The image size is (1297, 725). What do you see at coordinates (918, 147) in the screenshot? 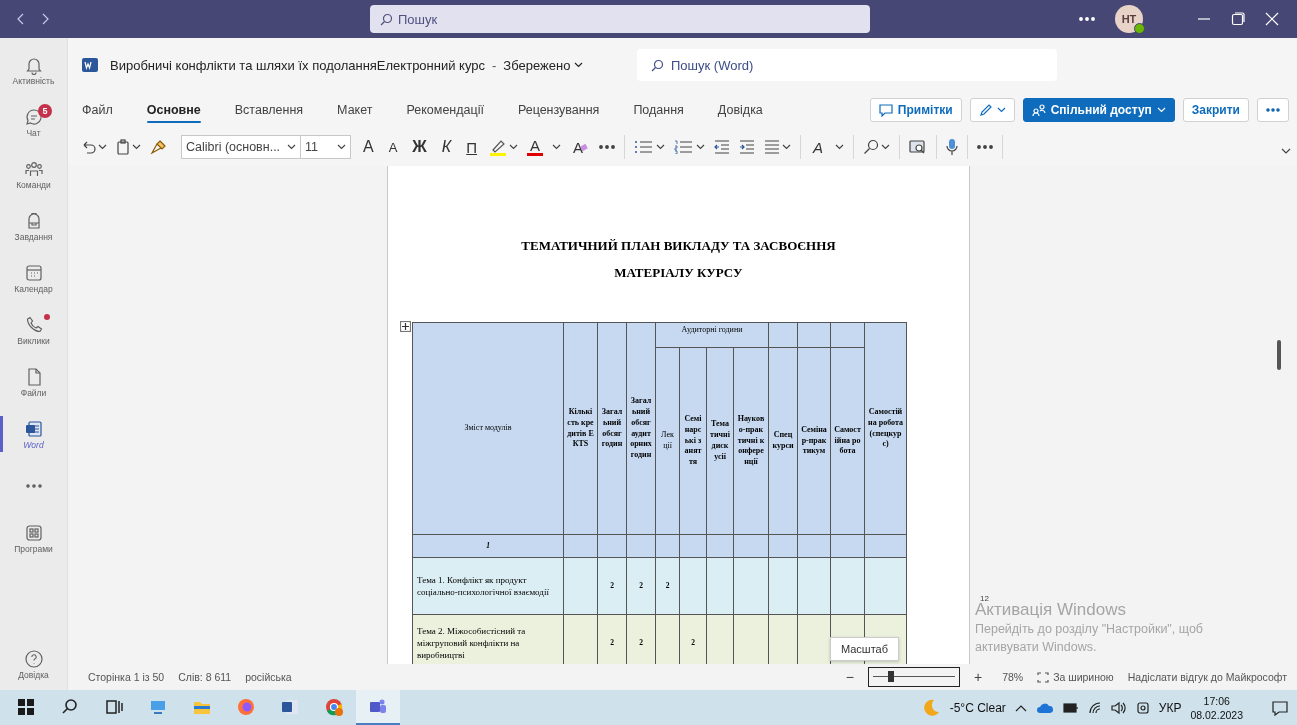
I see `reader-icon` at bounding box center [918, 147].